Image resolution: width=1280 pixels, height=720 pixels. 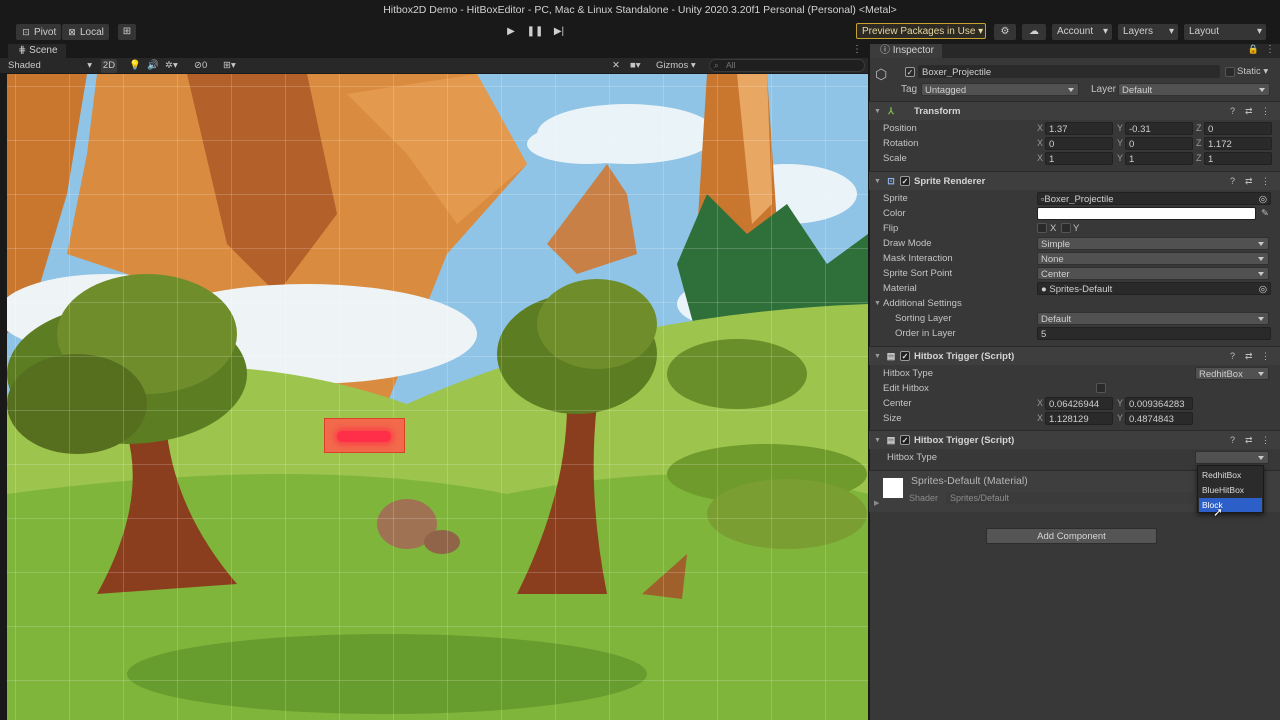 What do you see at coordinates (109, 66) in the screenshot?
I see `2d-mode-toggle: 2D` at bounding box center [109, 66].